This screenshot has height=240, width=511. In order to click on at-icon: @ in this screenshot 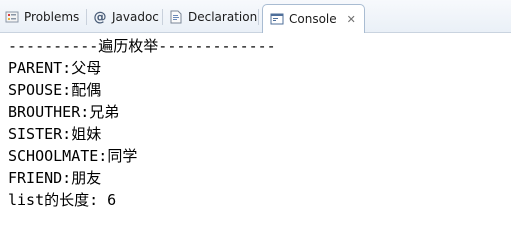, I will do `click(100, 17)`.